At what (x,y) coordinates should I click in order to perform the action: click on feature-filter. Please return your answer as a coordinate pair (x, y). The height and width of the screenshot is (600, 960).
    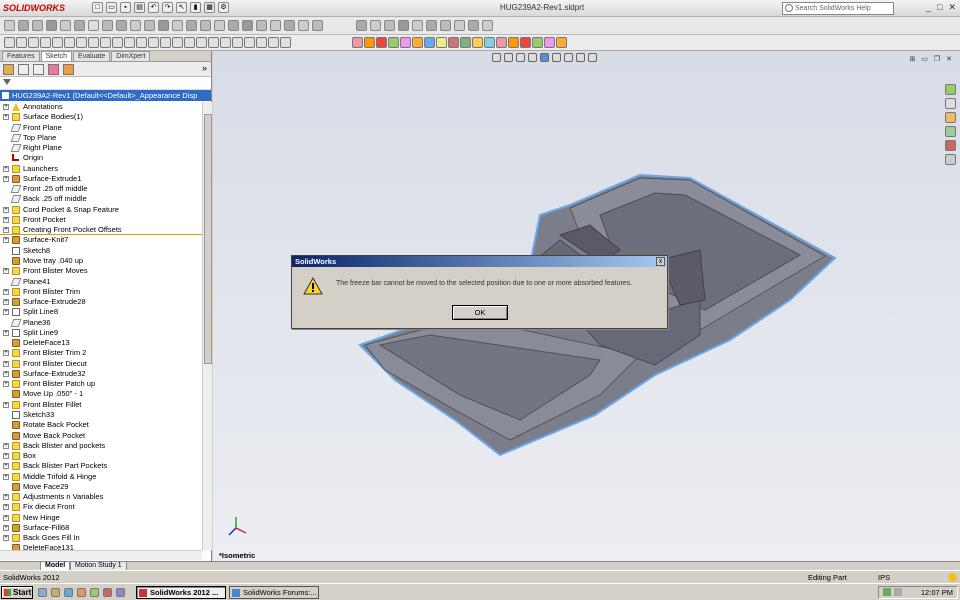
    Looking at the image, I should click on (105, 83).